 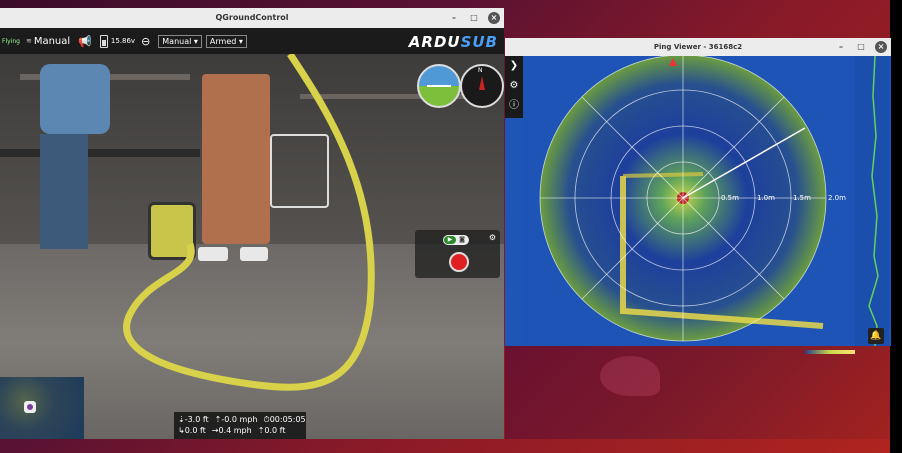 What do you see at coordinates (439, 86) in the screenshot?
I see `attitude-indicator` at bounding box center [439, 86].